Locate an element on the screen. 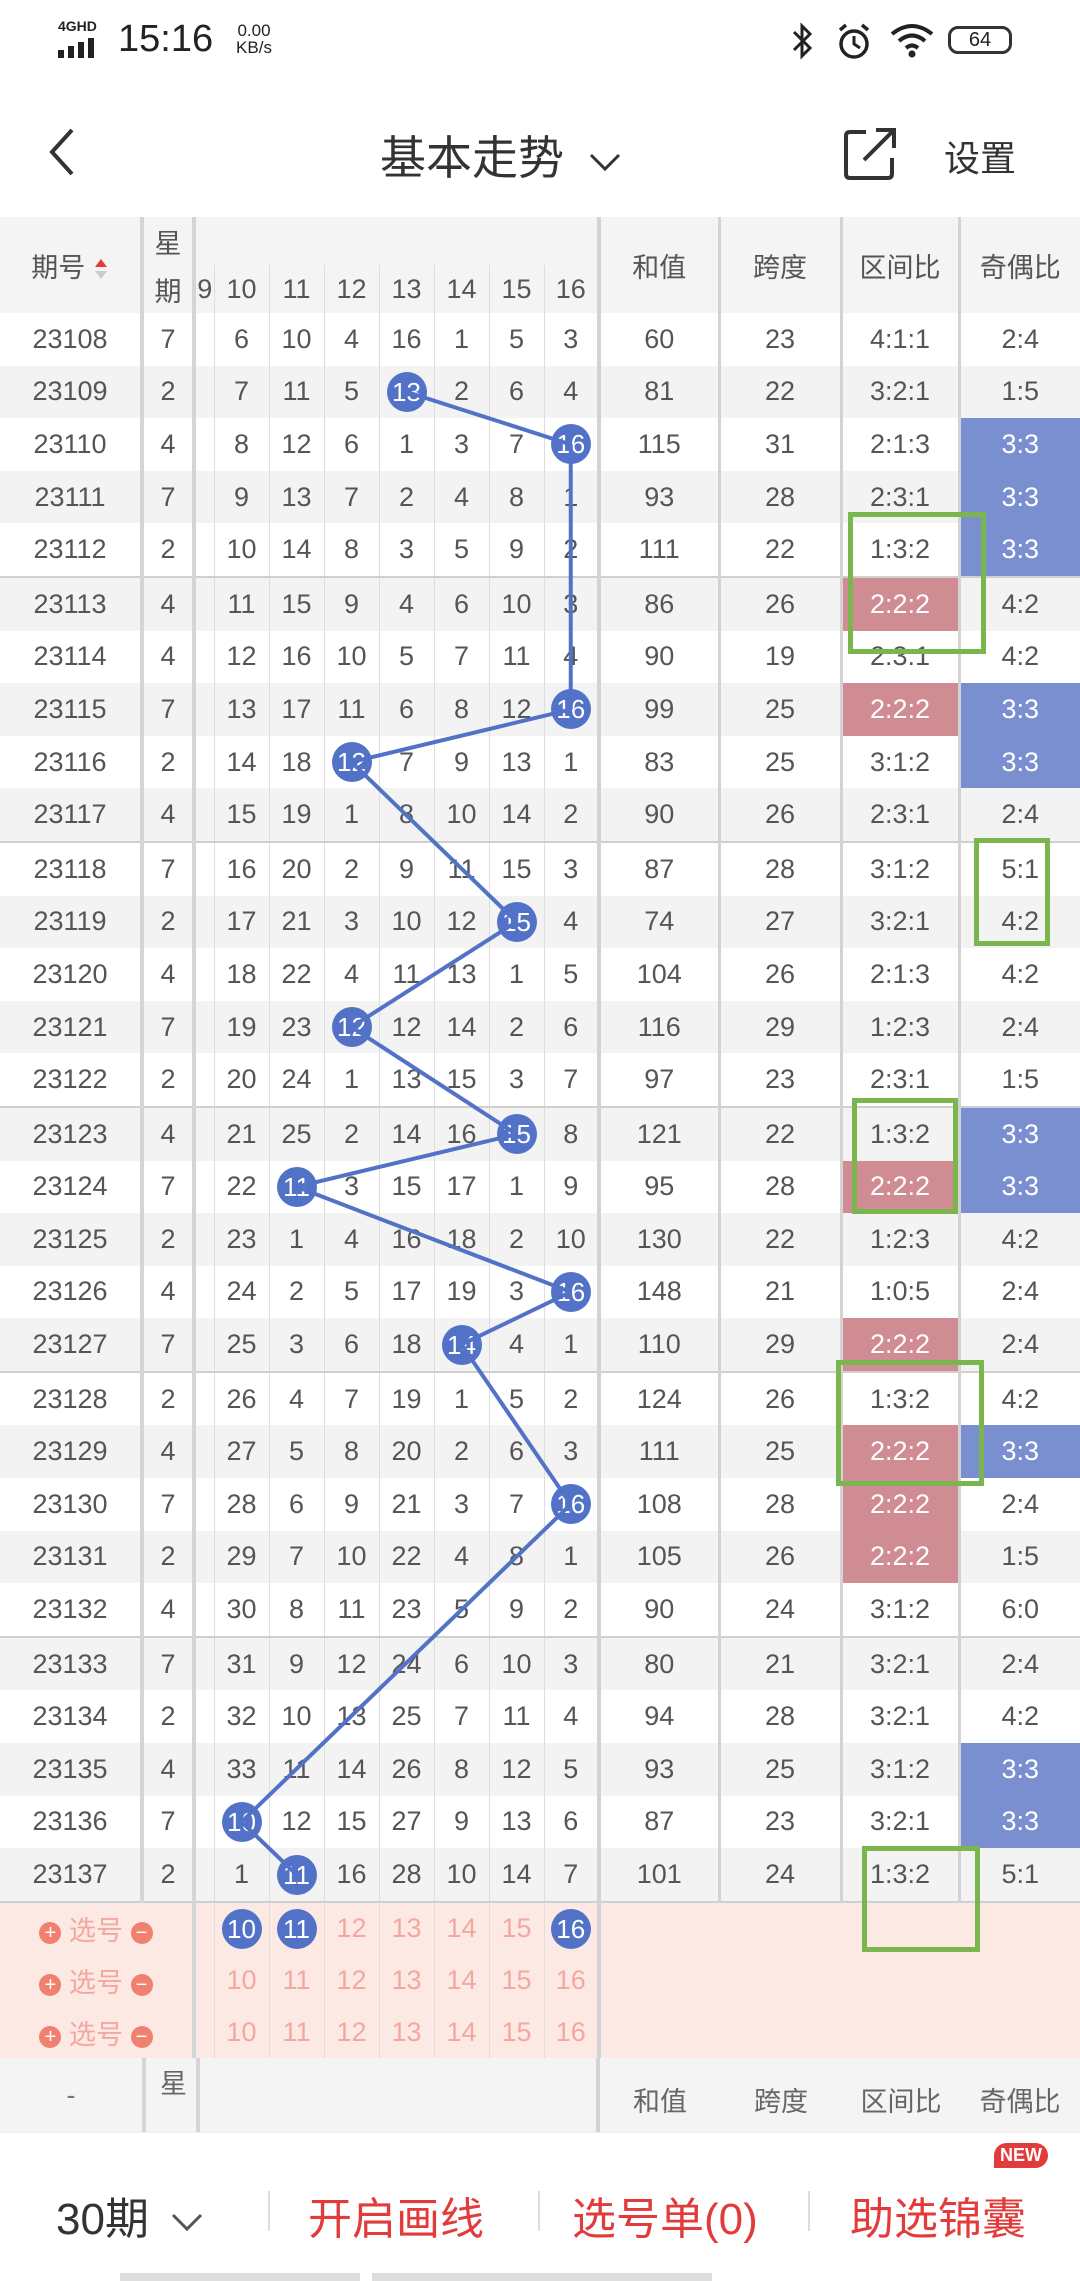 Image resolution: width=1080 pixels, height=2281 pixels. divider is located at coordinates (809, 2211).